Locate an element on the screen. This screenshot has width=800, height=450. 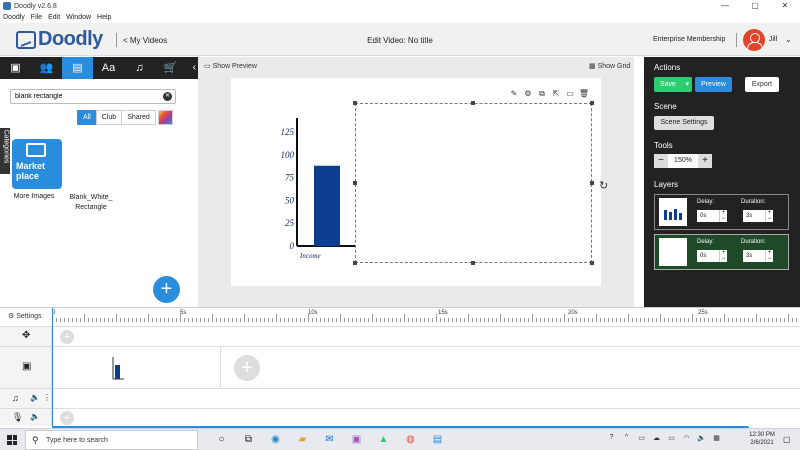
close-button: ✕ is located at coordinates (785, 6).